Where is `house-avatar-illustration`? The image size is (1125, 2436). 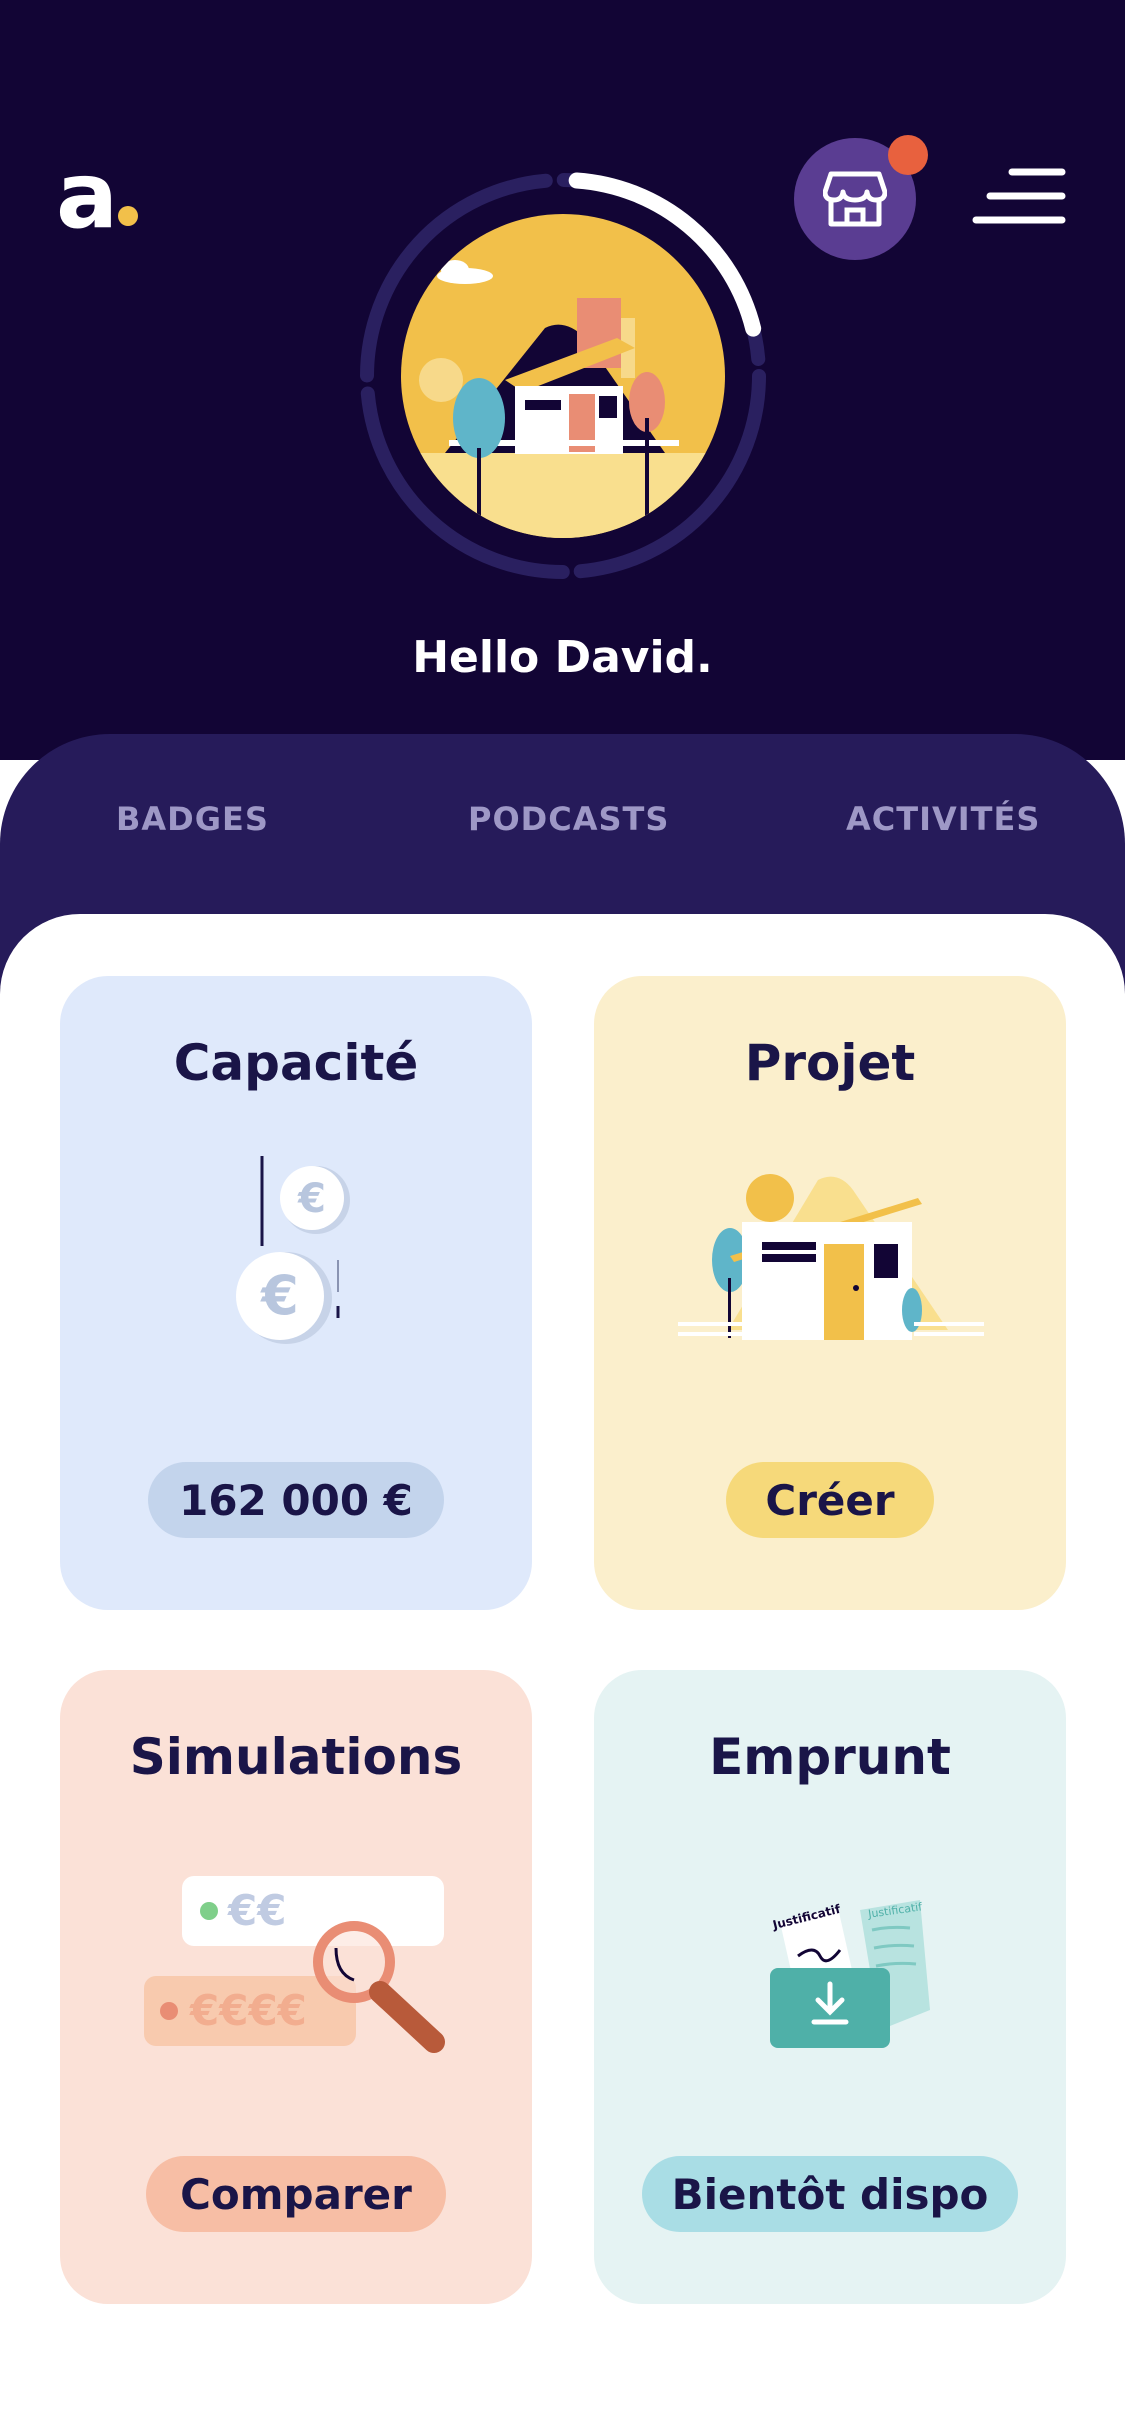
house-avatar-illustration is located at coordinates (563, 376).